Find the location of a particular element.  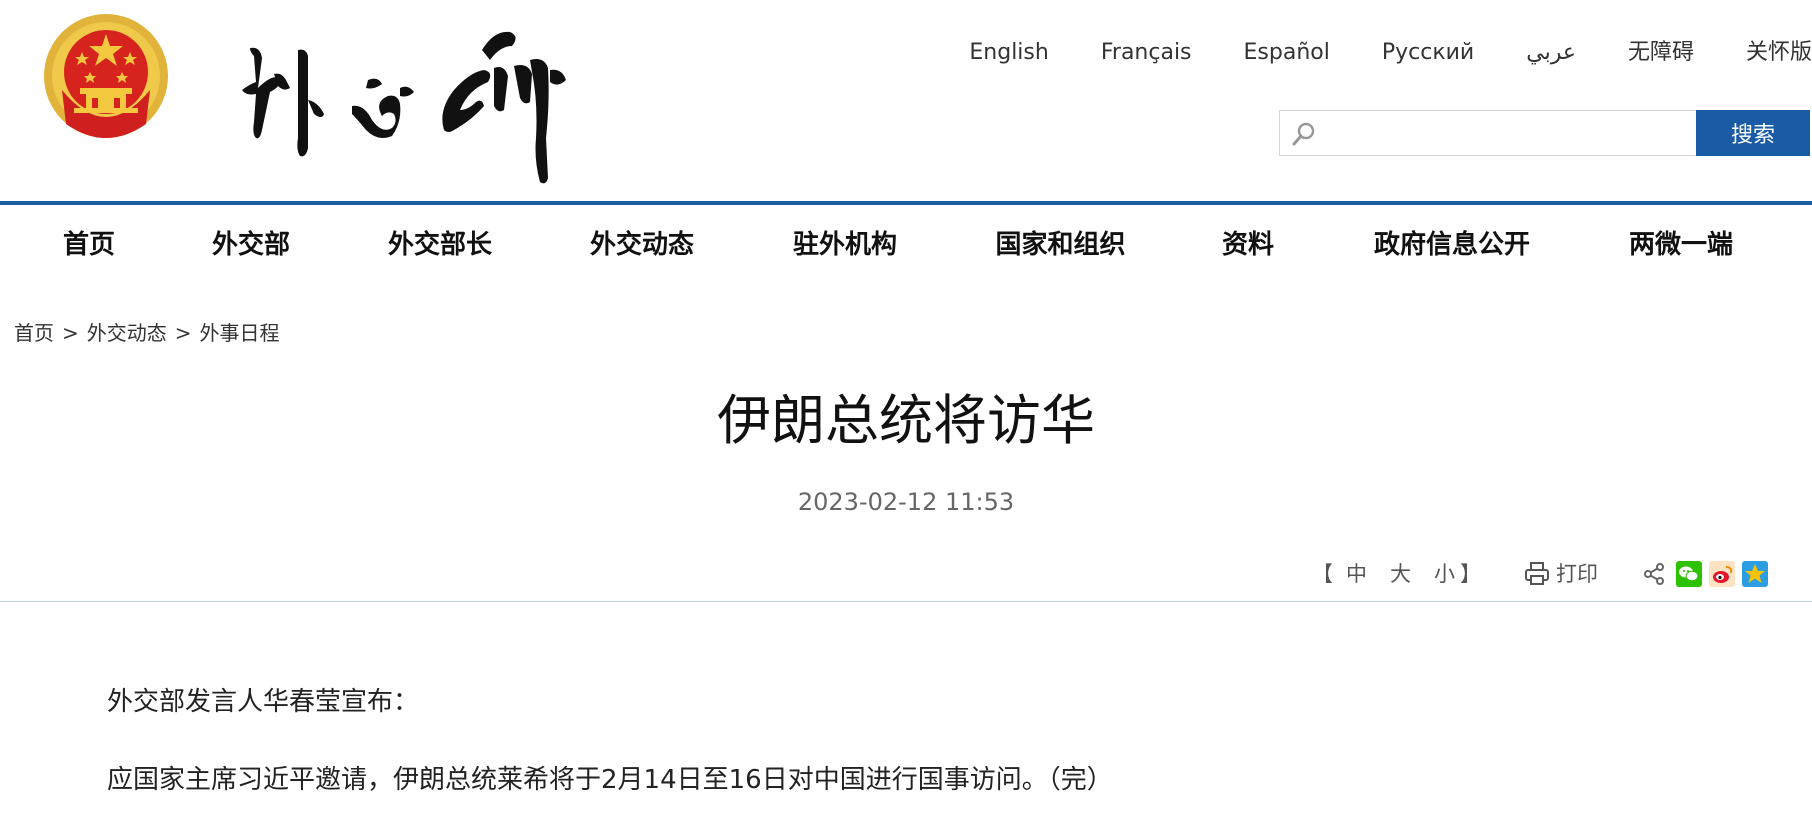

article-paragraph: 外交部发言人华春莹宣布： is located at coordinates (263, 702).